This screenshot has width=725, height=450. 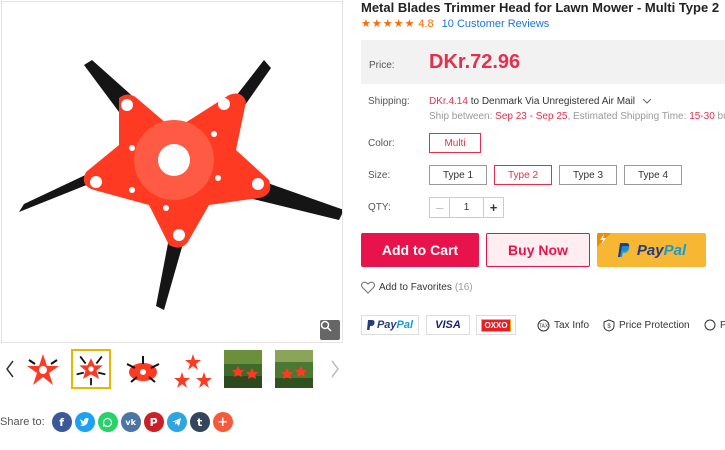 What do you see at coordinates (523, 175) in the screenshot?
I see `size-option-type-2: Type 2` at bounding box center [523, 175].